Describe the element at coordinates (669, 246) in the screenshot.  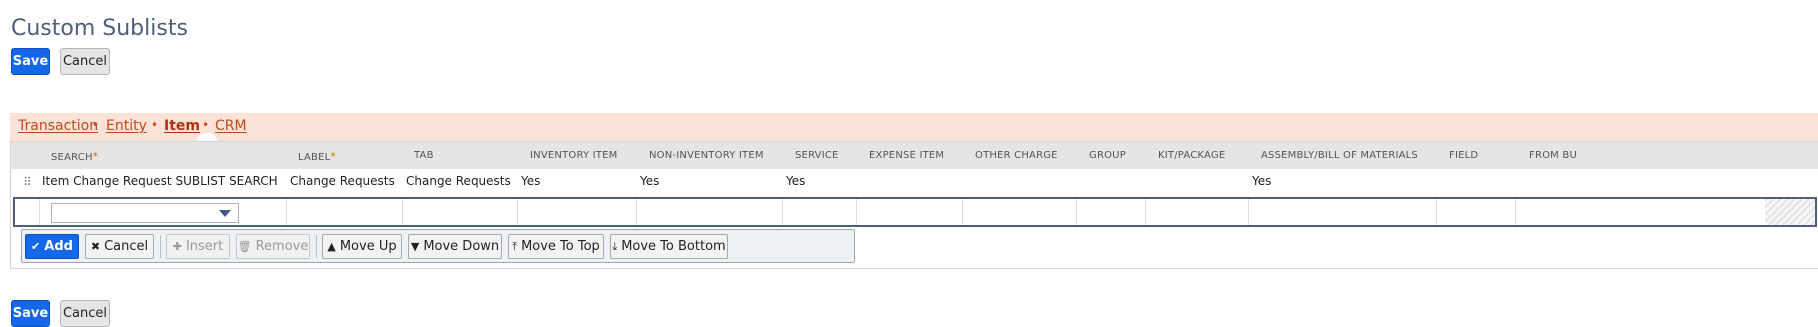
I see `move-to-bottom-button: ⤓ Move To Bottom` at that location.